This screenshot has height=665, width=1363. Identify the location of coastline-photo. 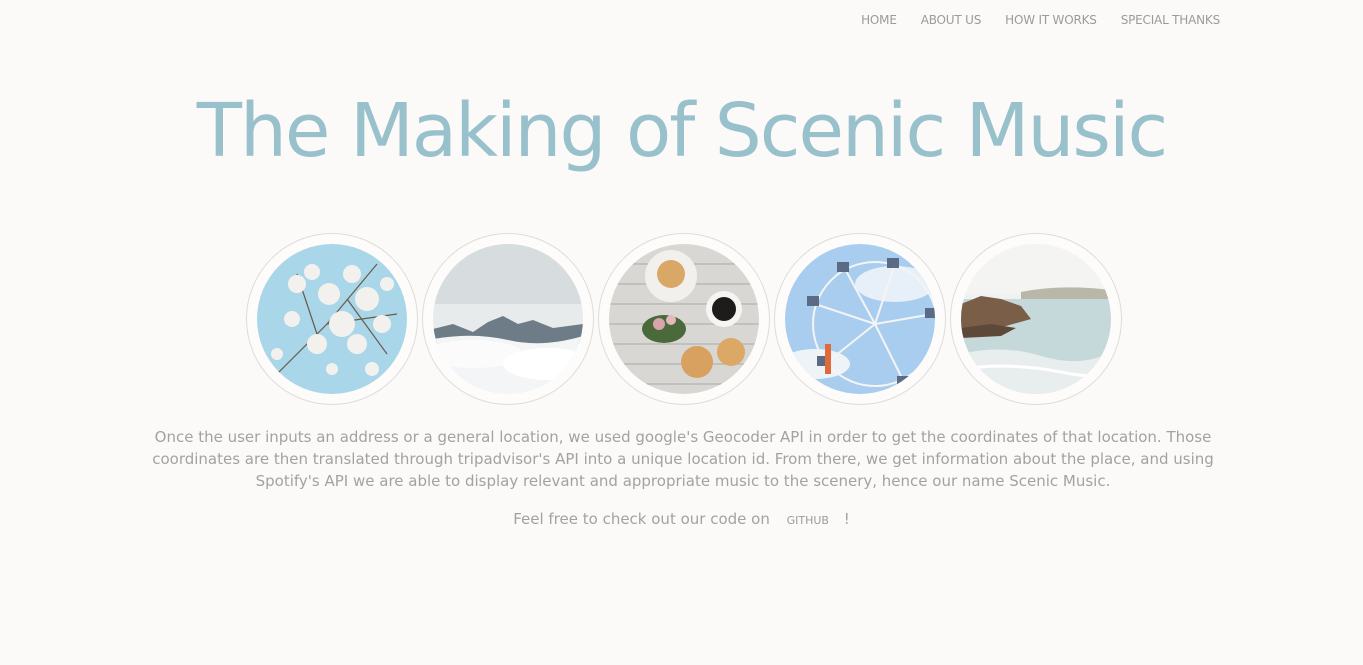
(1036, 319).